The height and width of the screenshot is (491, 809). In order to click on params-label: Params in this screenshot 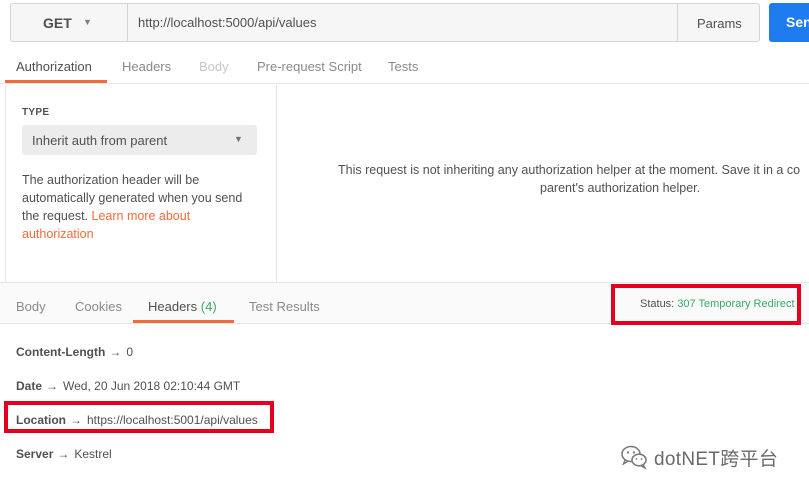, I will do `click(719, 23)`.